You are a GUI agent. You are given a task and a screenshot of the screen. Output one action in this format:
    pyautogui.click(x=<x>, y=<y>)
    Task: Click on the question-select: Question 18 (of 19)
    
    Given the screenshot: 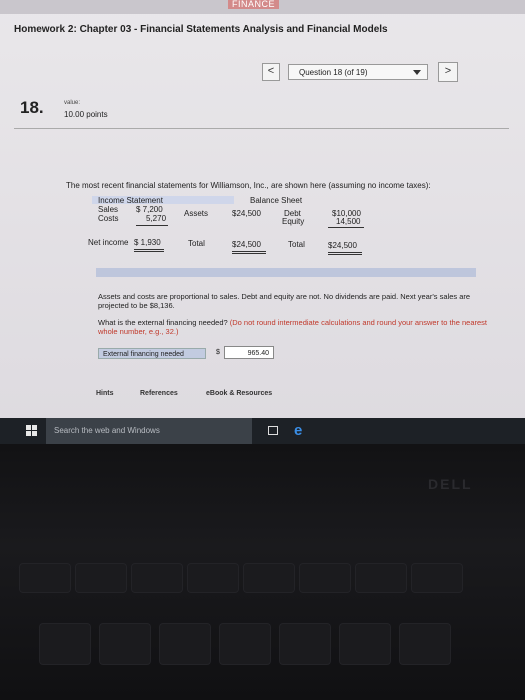 What is the action you would take?
    pyautogui.click(x=358, y=72)
    